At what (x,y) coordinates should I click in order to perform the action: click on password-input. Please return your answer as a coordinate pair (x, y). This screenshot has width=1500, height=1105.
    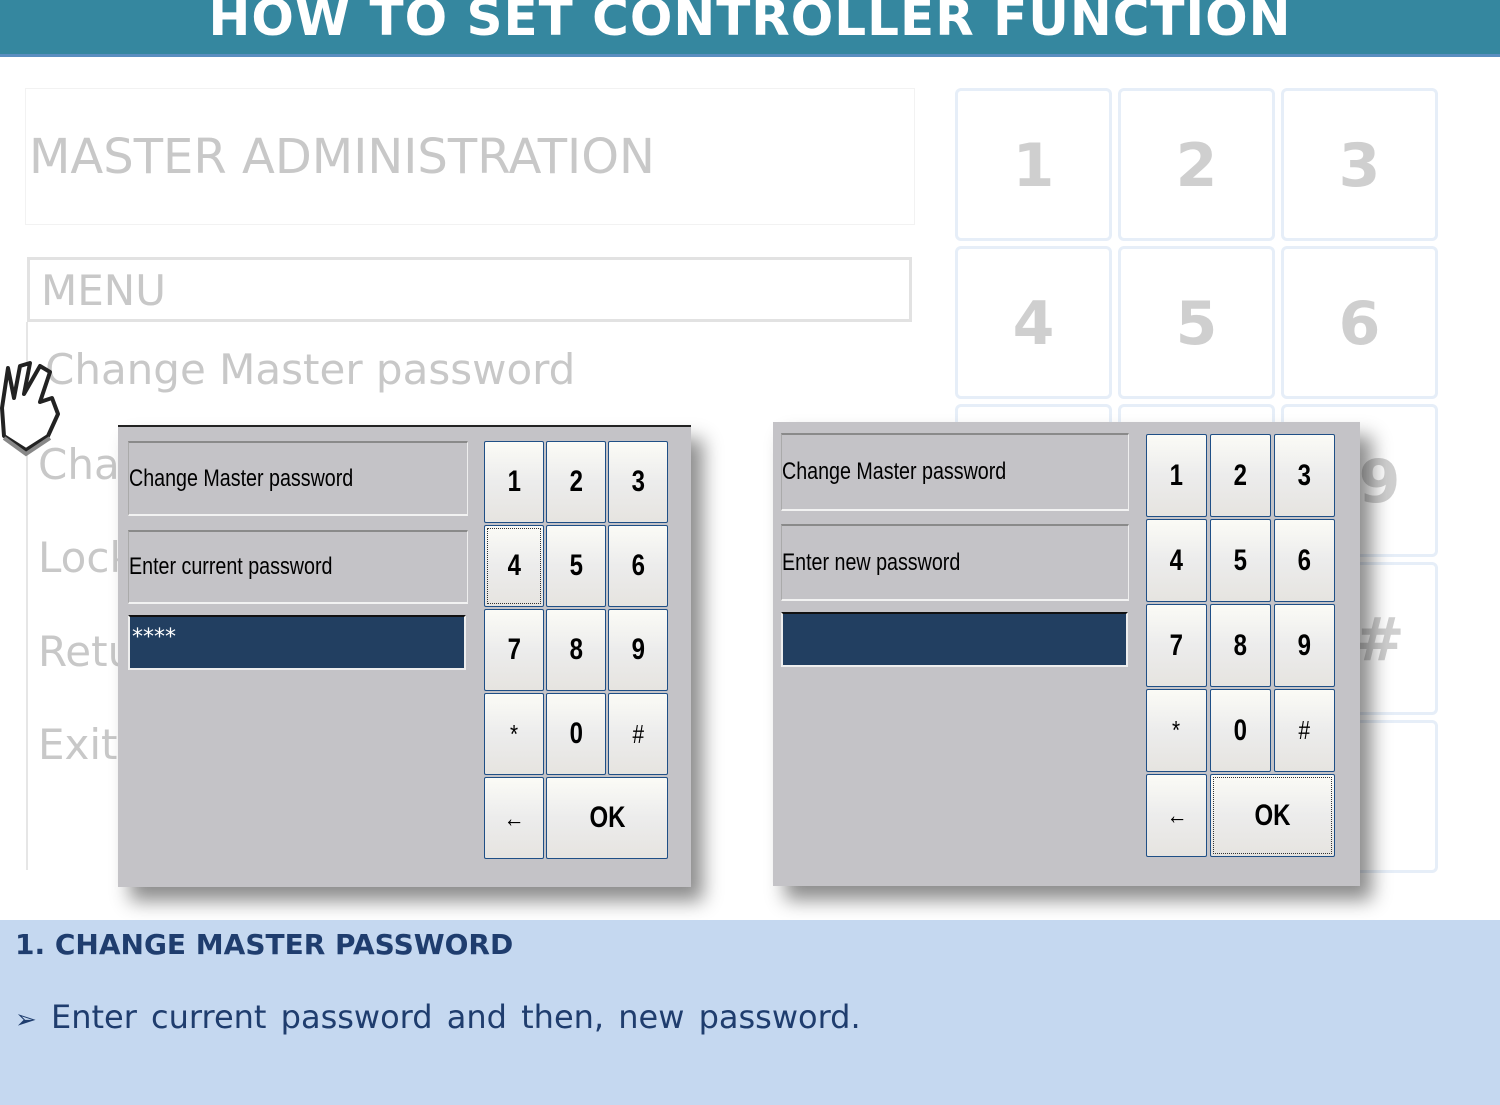
    Looking at the image, I should click on (954, 639).